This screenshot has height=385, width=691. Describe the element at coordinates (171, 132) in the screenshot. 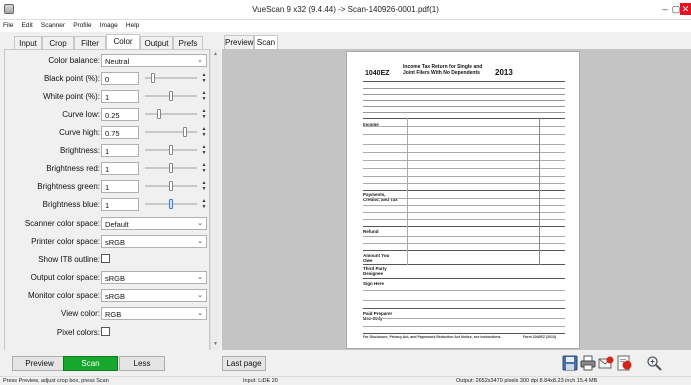

I see `curve-high-slider` at that location.